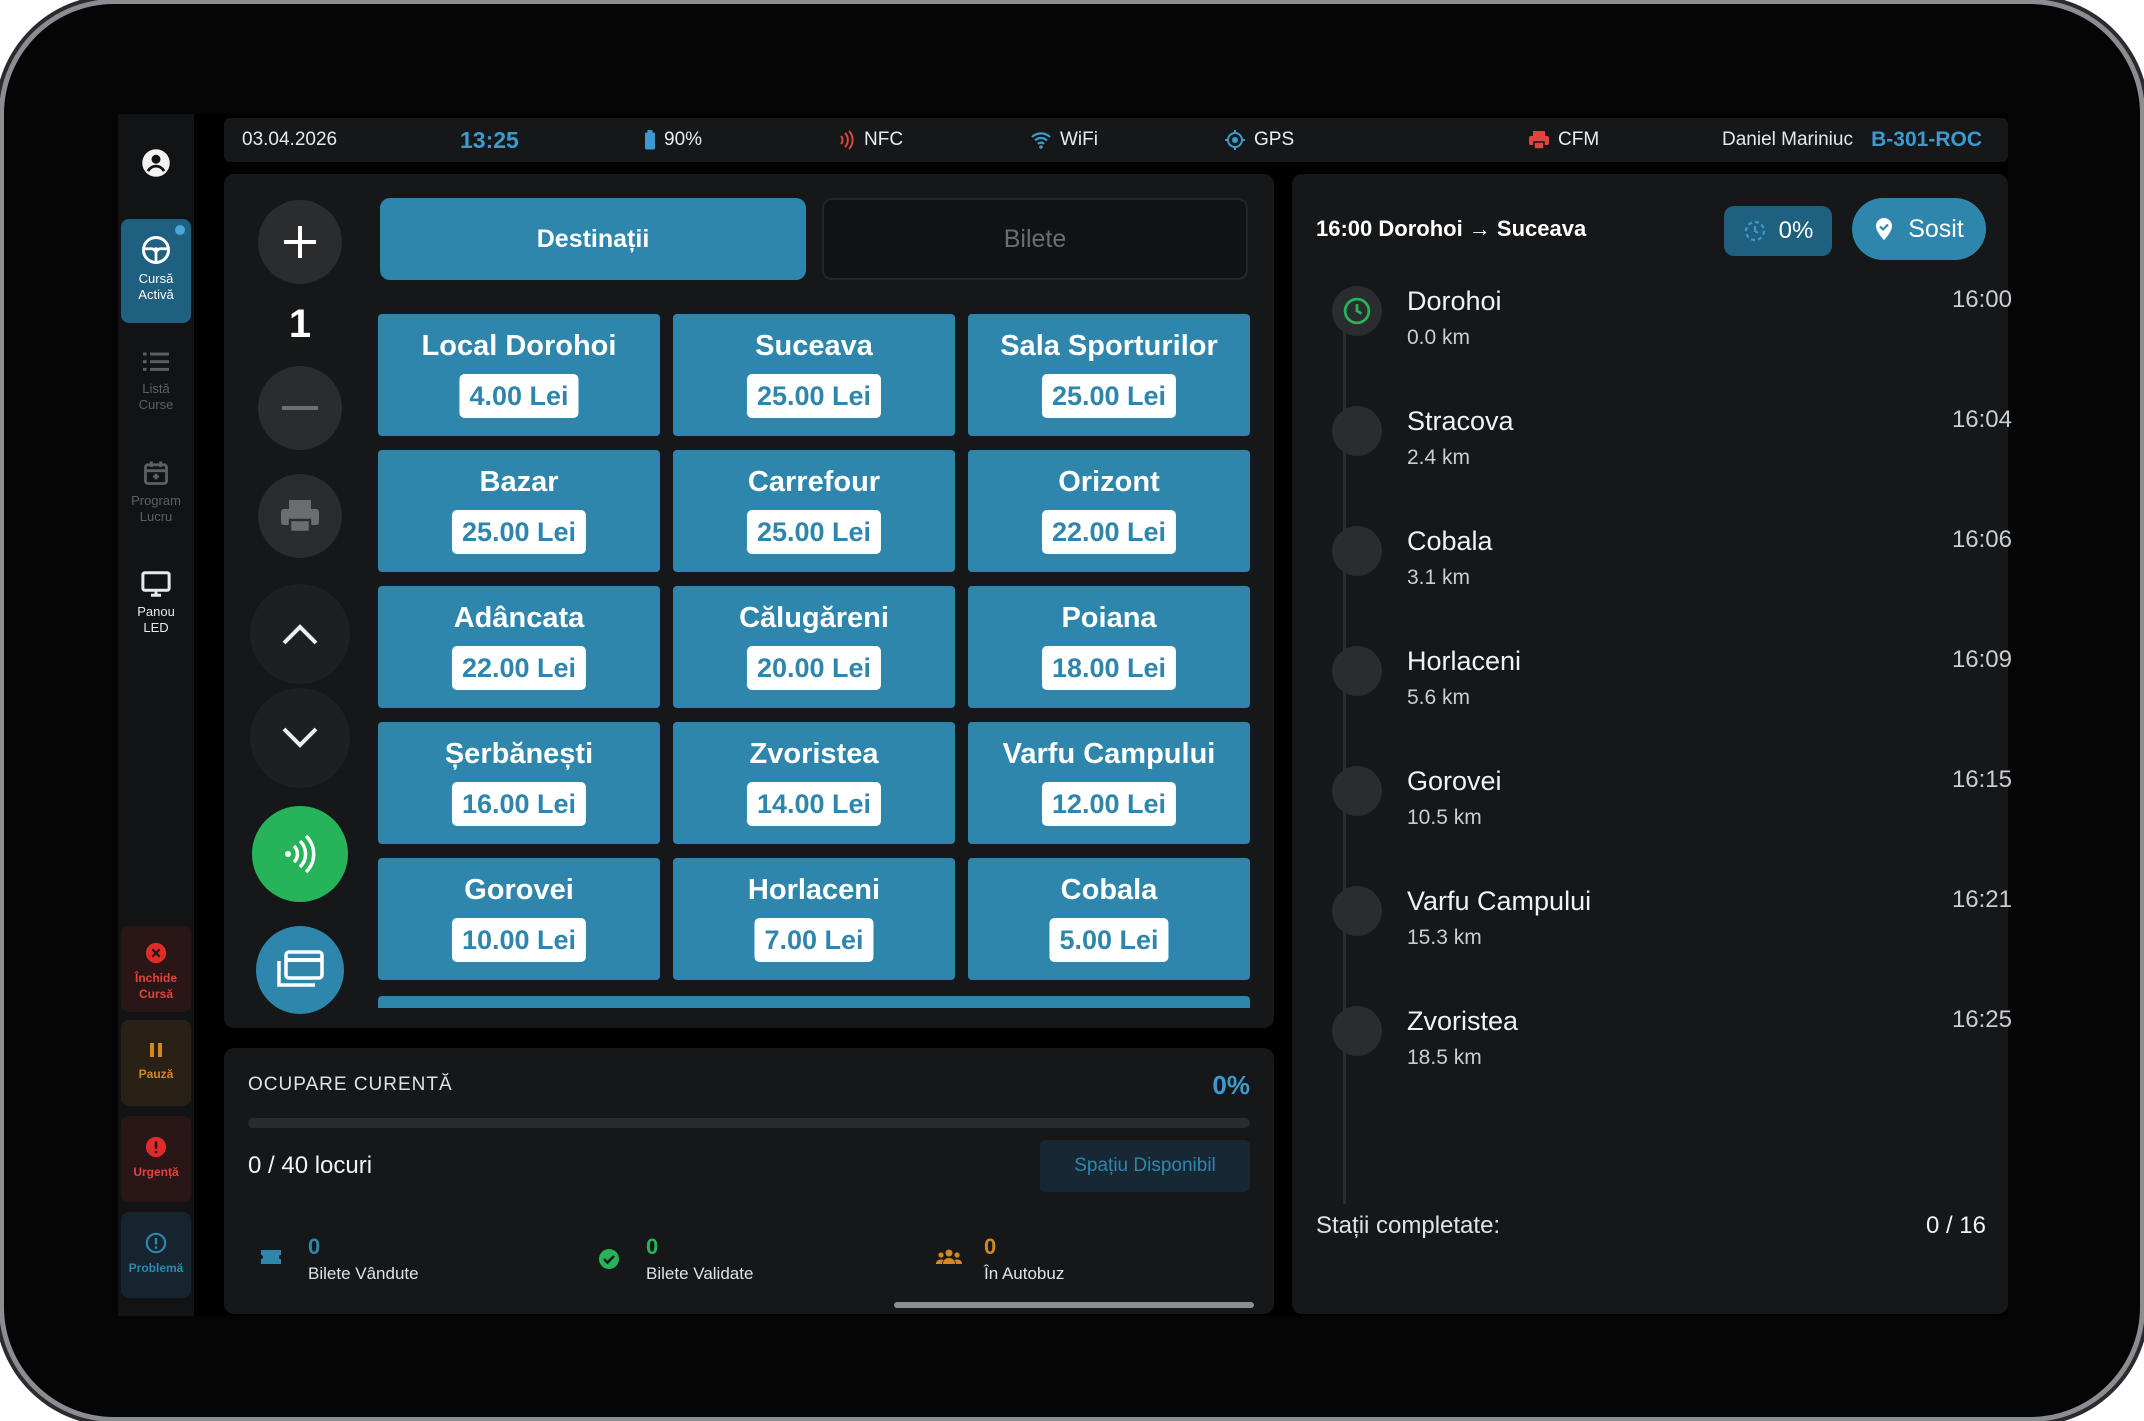 This screenshot has height=1421, width=2144. What do you see at coordinates (1981, 779) in the screenshot?
I see `stop-time: 16:15` at bounding box center [1981, 779].